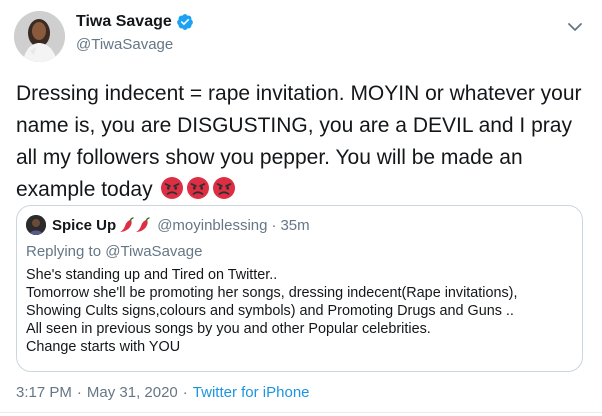  What do you see at coordinates (251, 392) in the screenshot?
I see `tweet-source-link: Twitter for iPhone` at bounding box center [251, 392].